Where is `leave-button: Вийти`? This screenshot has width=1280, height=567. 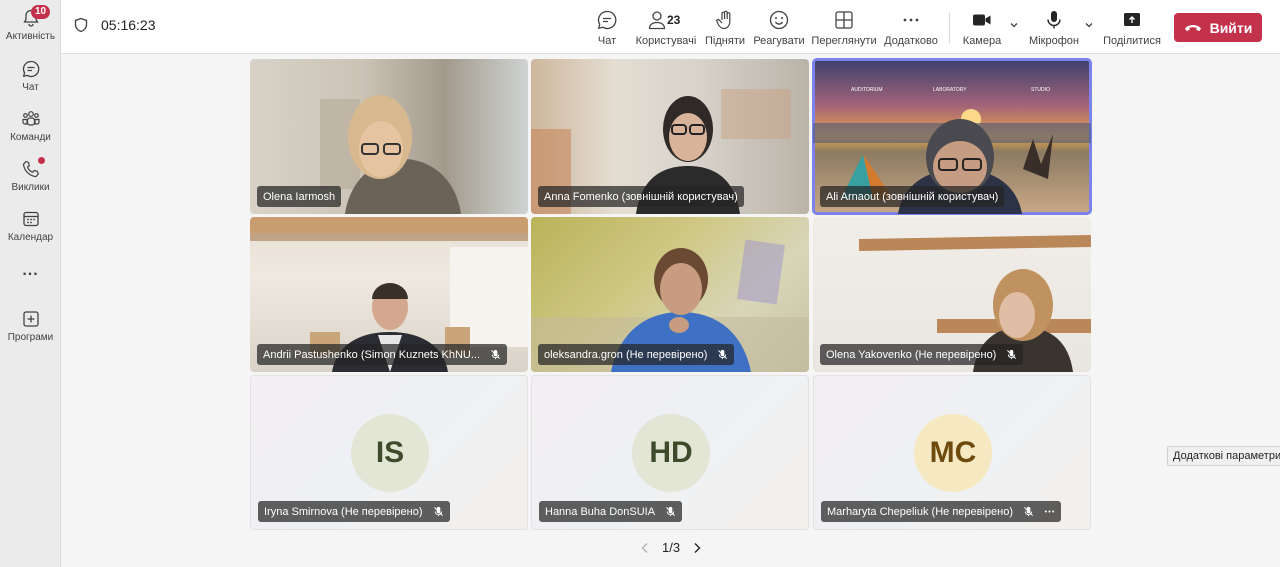 leave-button: Вийти is located at coordinates (1218, 27).